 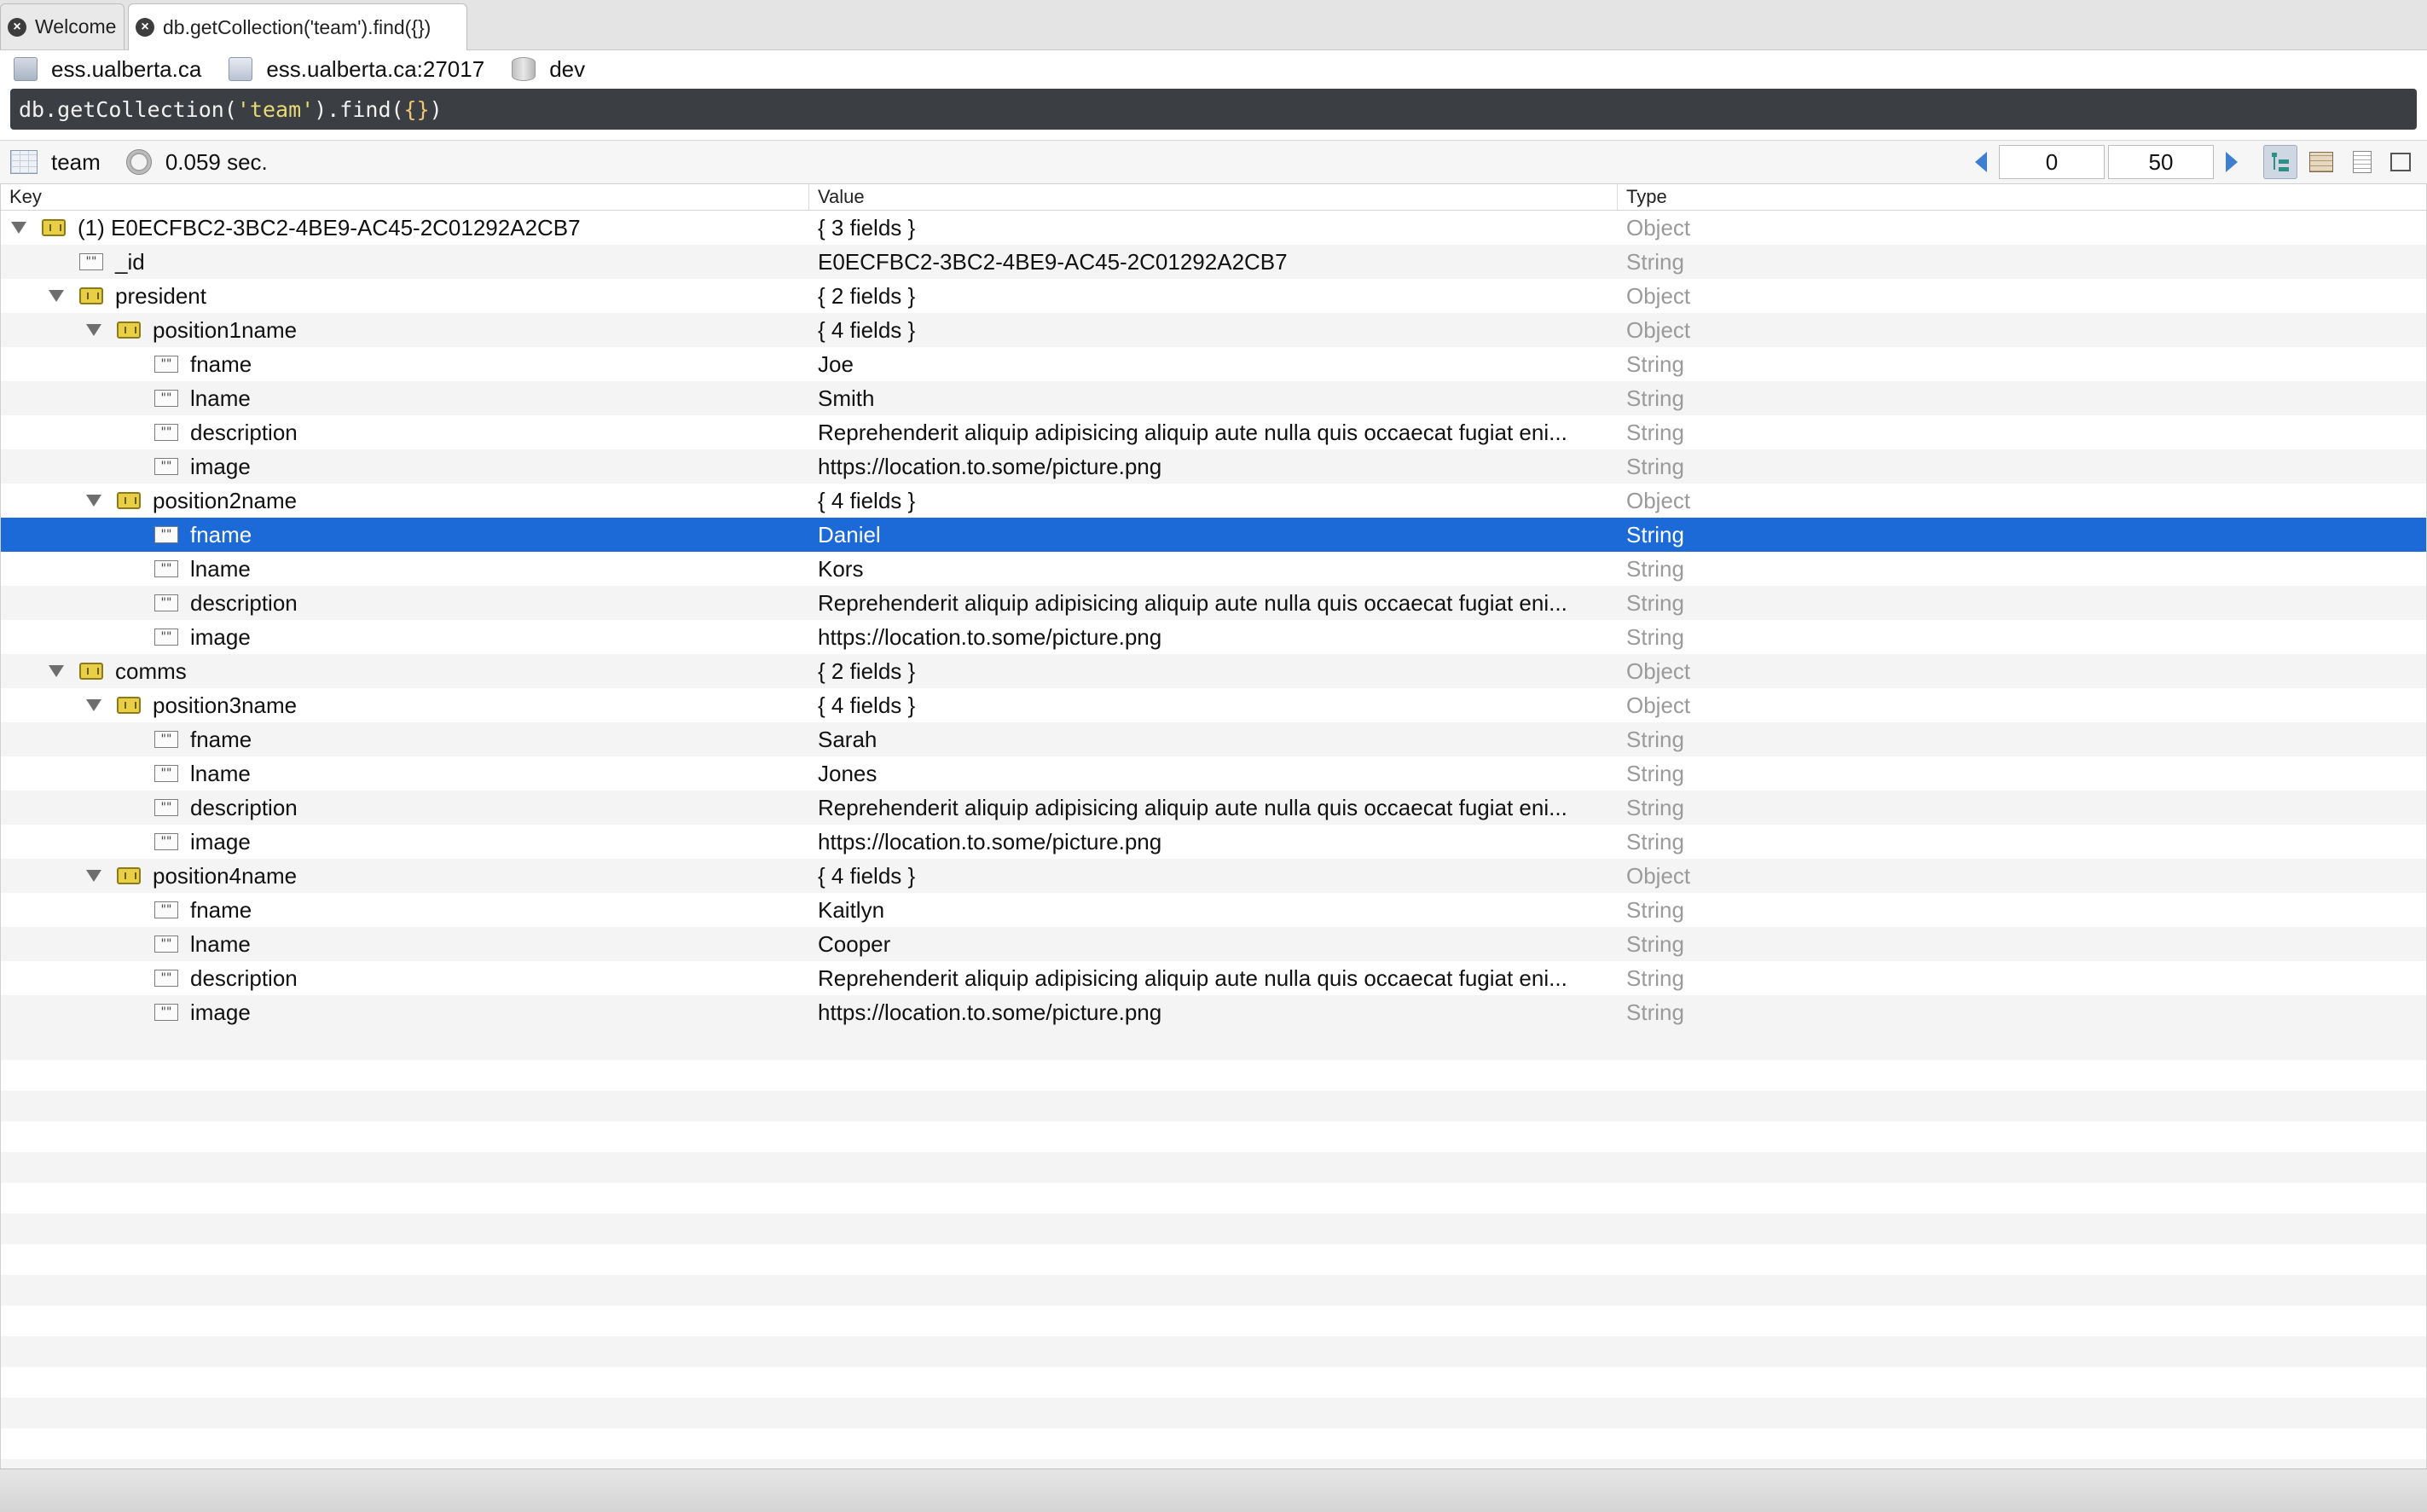 What do you see at coordinates (220, 773) in the screenshot?
I see `key-label: lname` at bounding box center [220, 773].